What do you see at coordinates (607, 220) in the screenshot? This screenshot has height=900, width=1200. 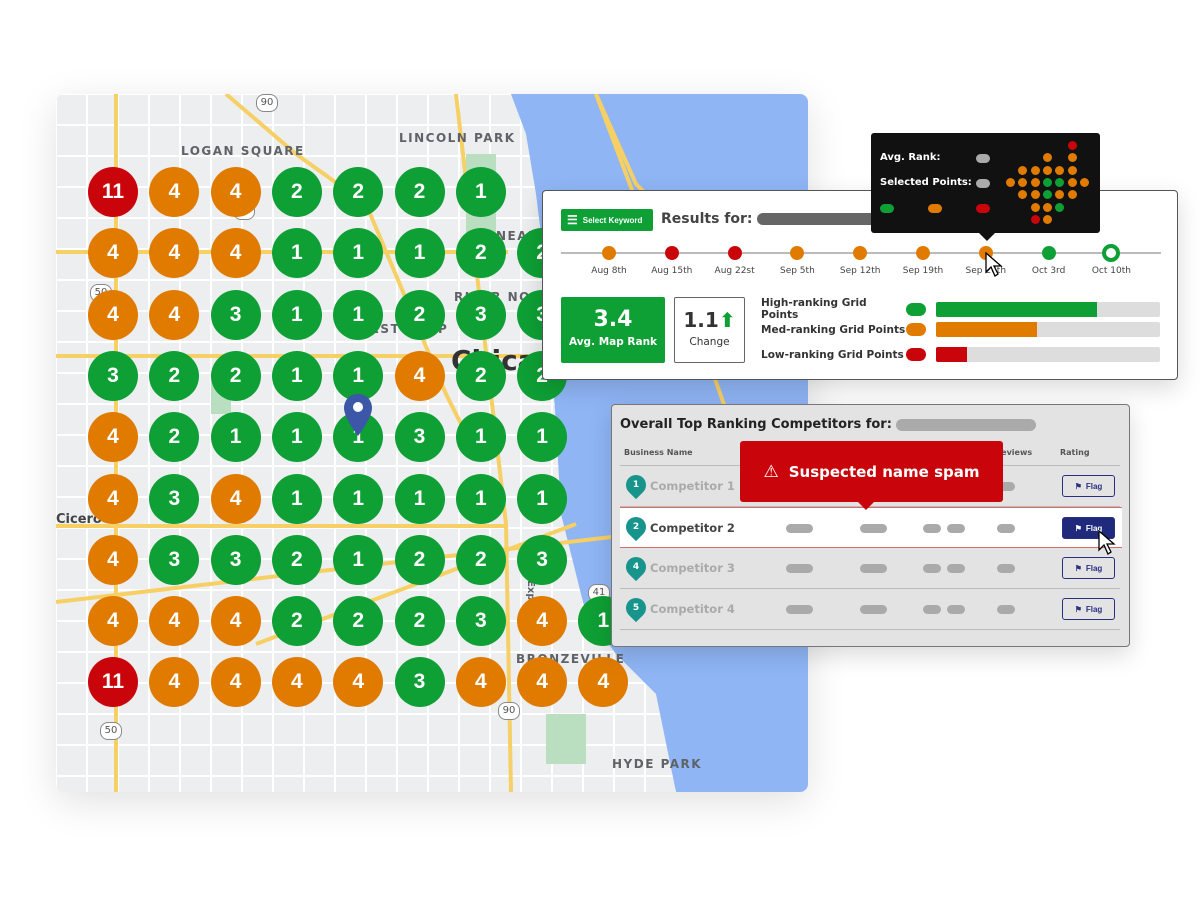 I see `select-keyword-button: ☰ Select Keyword` at bounding box center [607, 220].